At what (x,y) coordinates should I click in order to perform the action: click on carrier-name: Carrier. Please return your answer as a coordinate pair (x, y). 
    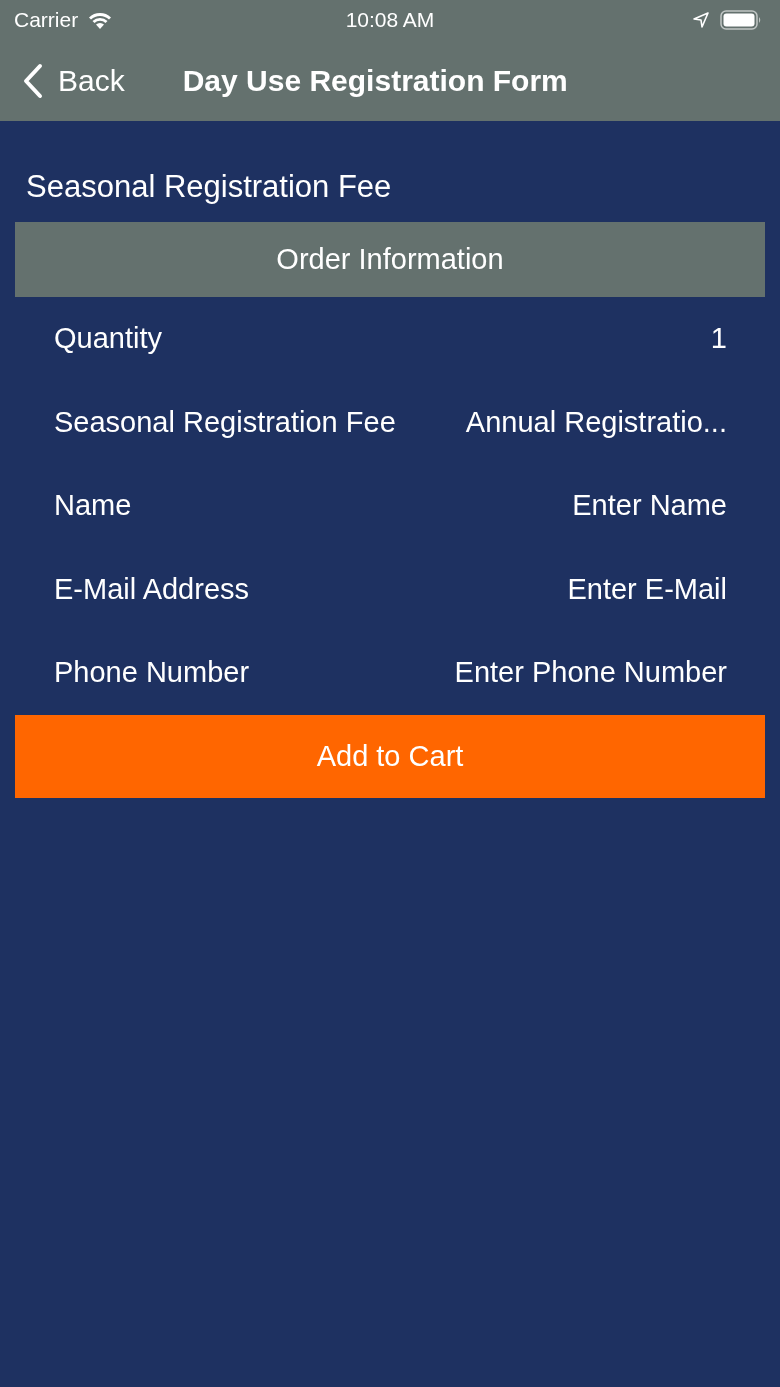
    Looking at the image, I should click on (46, 20).